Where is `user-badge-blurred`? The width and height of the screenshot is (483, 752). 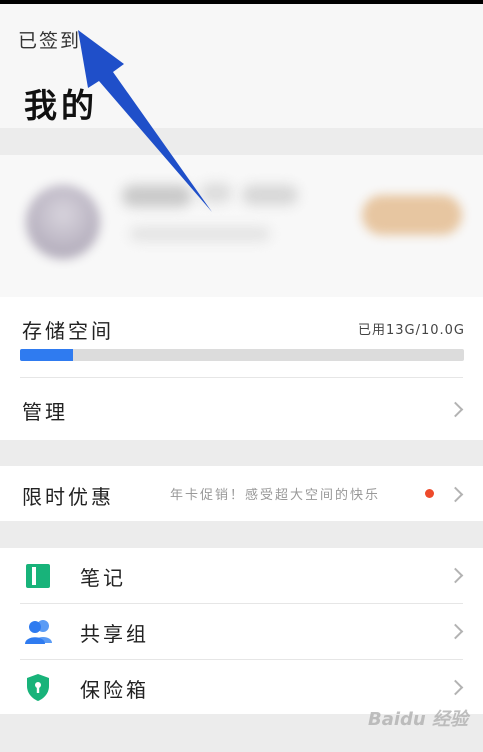 user-badge-blurred is located at coordinates (216, 193).